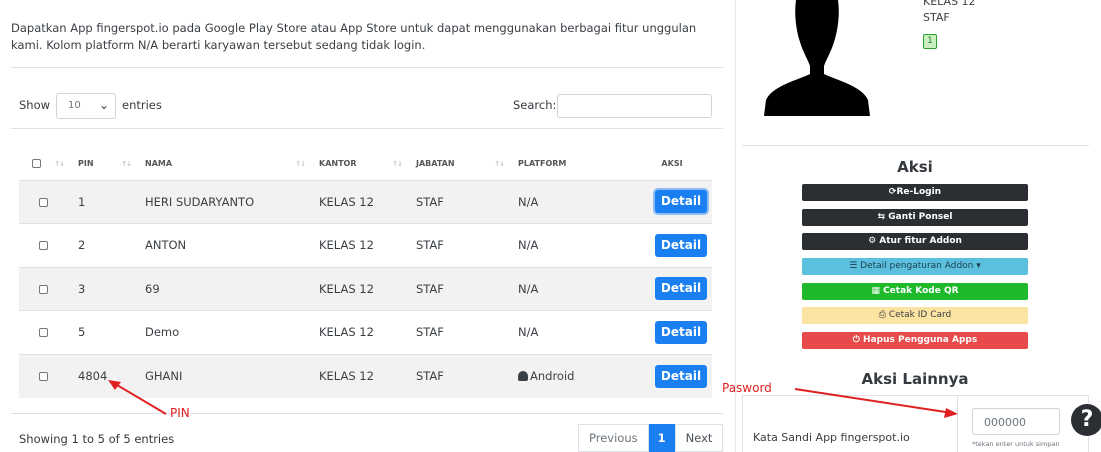 This screenshot has width=1101, height=452. What do you see at coordinates (1086, 420) in the screenshot?
I see `help-icon: ?` at bounding box center [1086, 420].